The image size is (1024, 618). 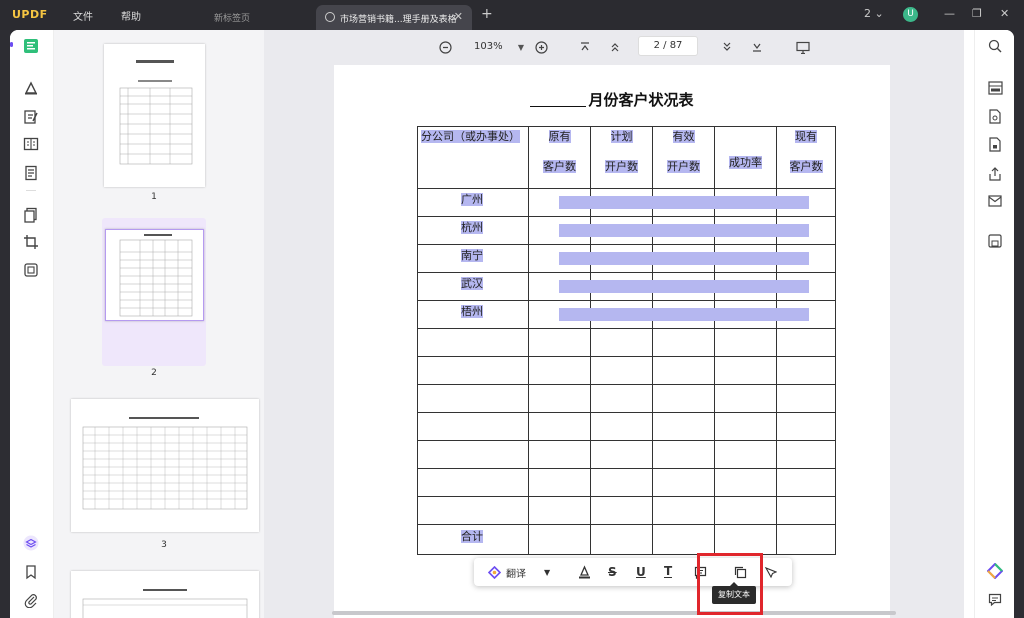 I want to click on viewer-toolbar: 103% ▼ 2 / 87, so click(x=614, y=47).